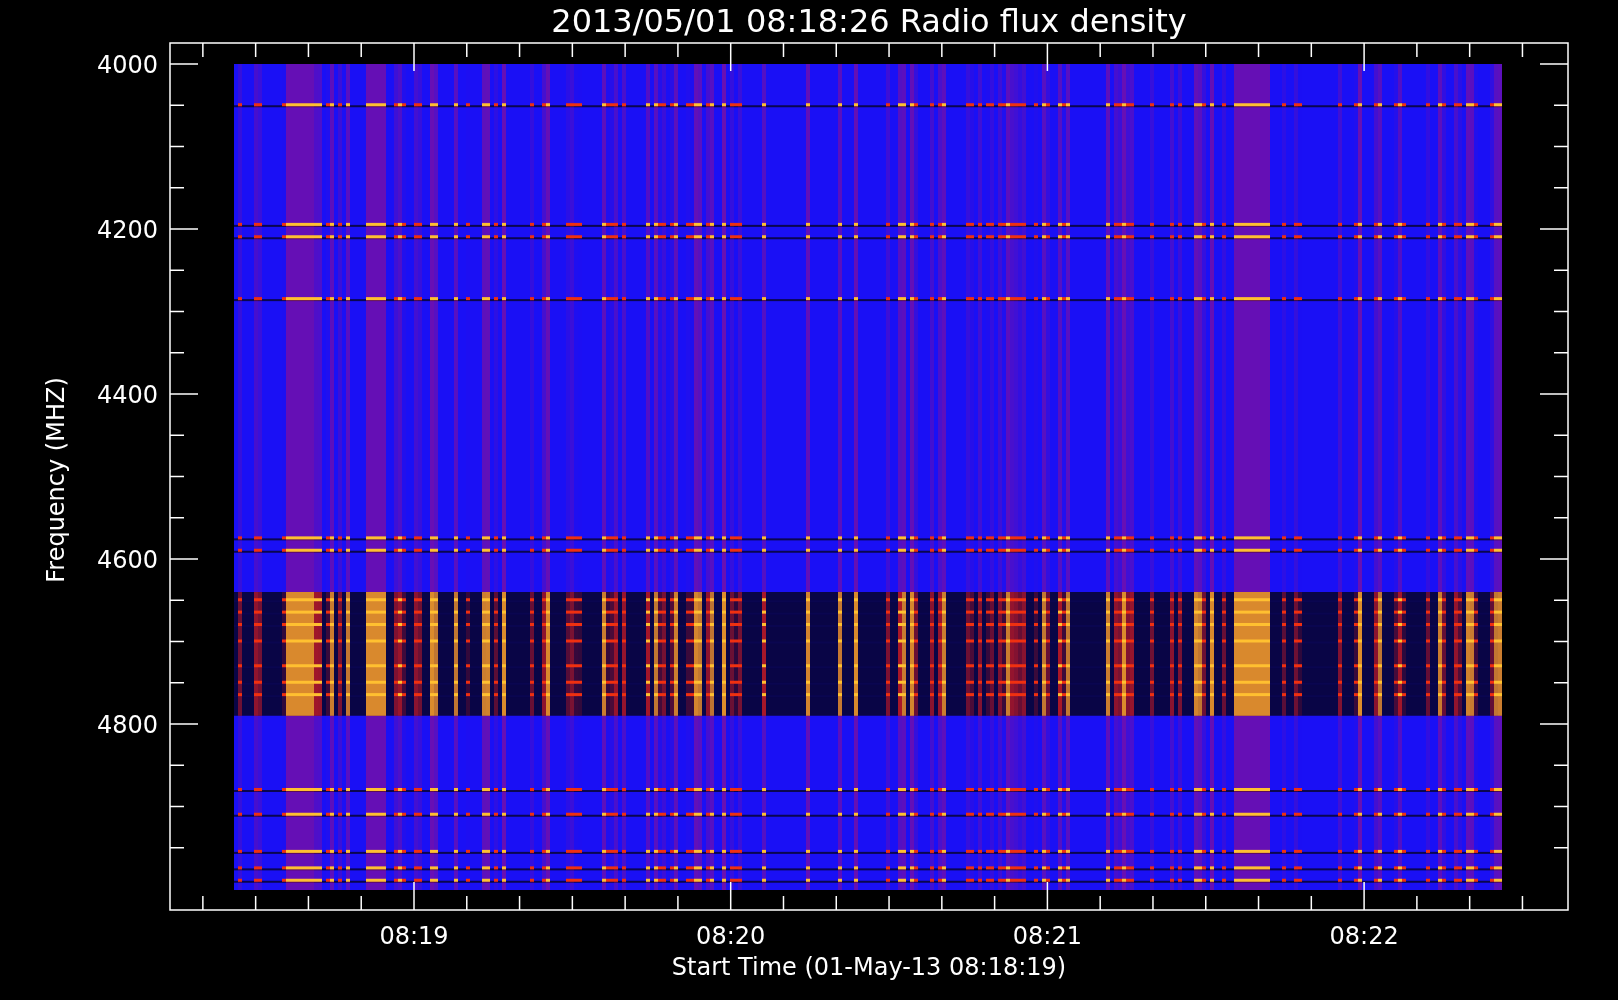  I want to click on y-tick-label: 4600, so click(127, 560).